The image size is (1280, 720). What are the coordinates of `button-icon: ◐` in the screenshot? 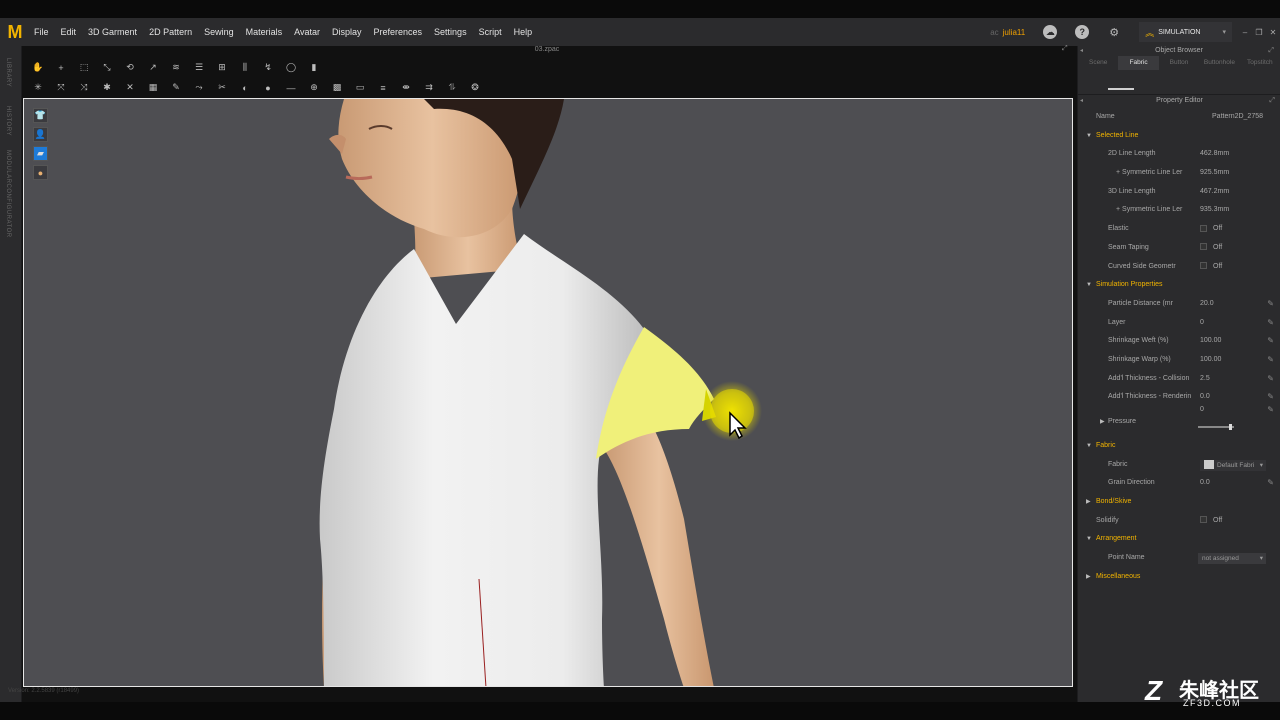 It's located at (245, 88).